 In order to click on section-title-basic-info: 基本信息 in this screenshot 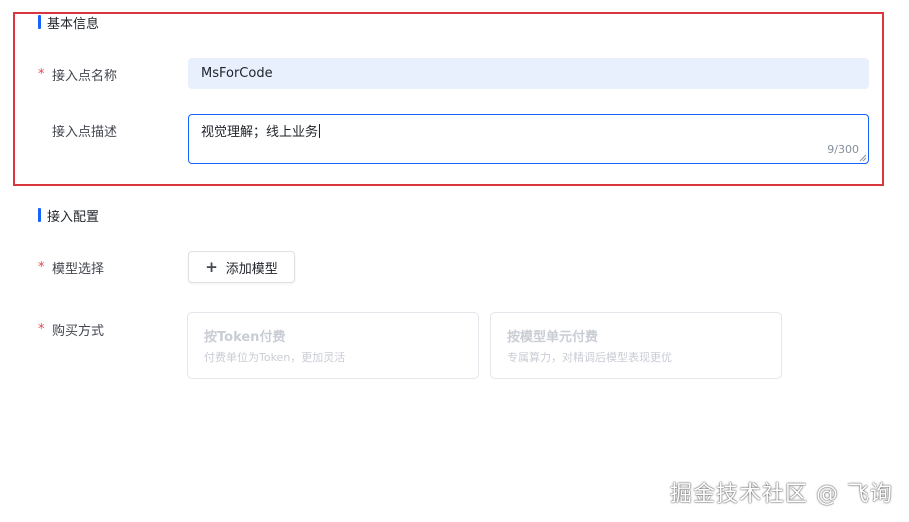, I will do `click(69, 23)`.